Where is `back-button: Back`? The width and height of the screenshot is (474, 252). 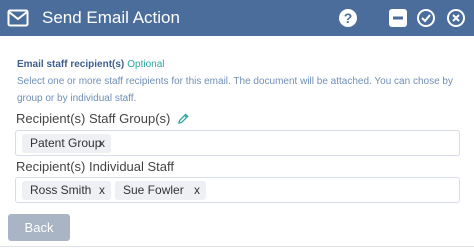
back-button: Back is located at coordinates (39, 227).